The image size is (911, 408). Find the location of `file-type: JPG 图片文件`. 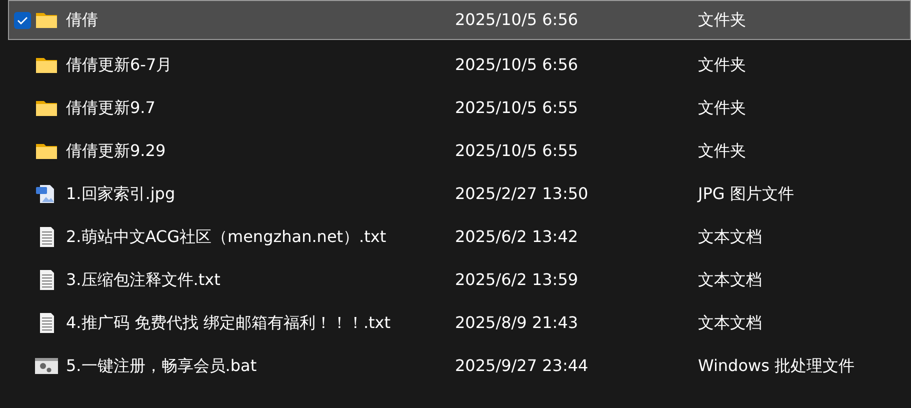

file-type: JPG 图片文件 is located at coordinates (746, 193).